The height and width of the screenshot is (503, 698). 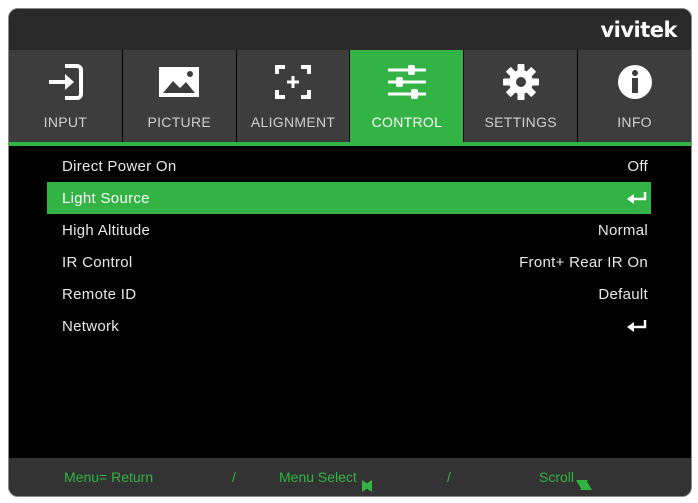 What do you see at coordinates (520, 122) in the screenshot?
I see `tab-label: SETTINGS` at bounding box center [520, 122].